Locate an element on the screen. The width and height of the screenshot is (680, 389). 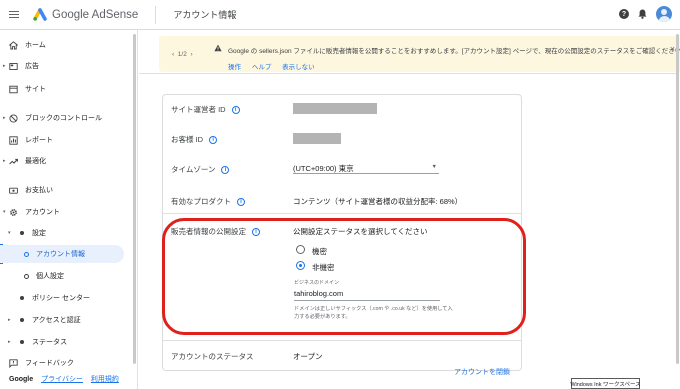
prev-page-icon: ‹ is located at coordinates (173, 54).